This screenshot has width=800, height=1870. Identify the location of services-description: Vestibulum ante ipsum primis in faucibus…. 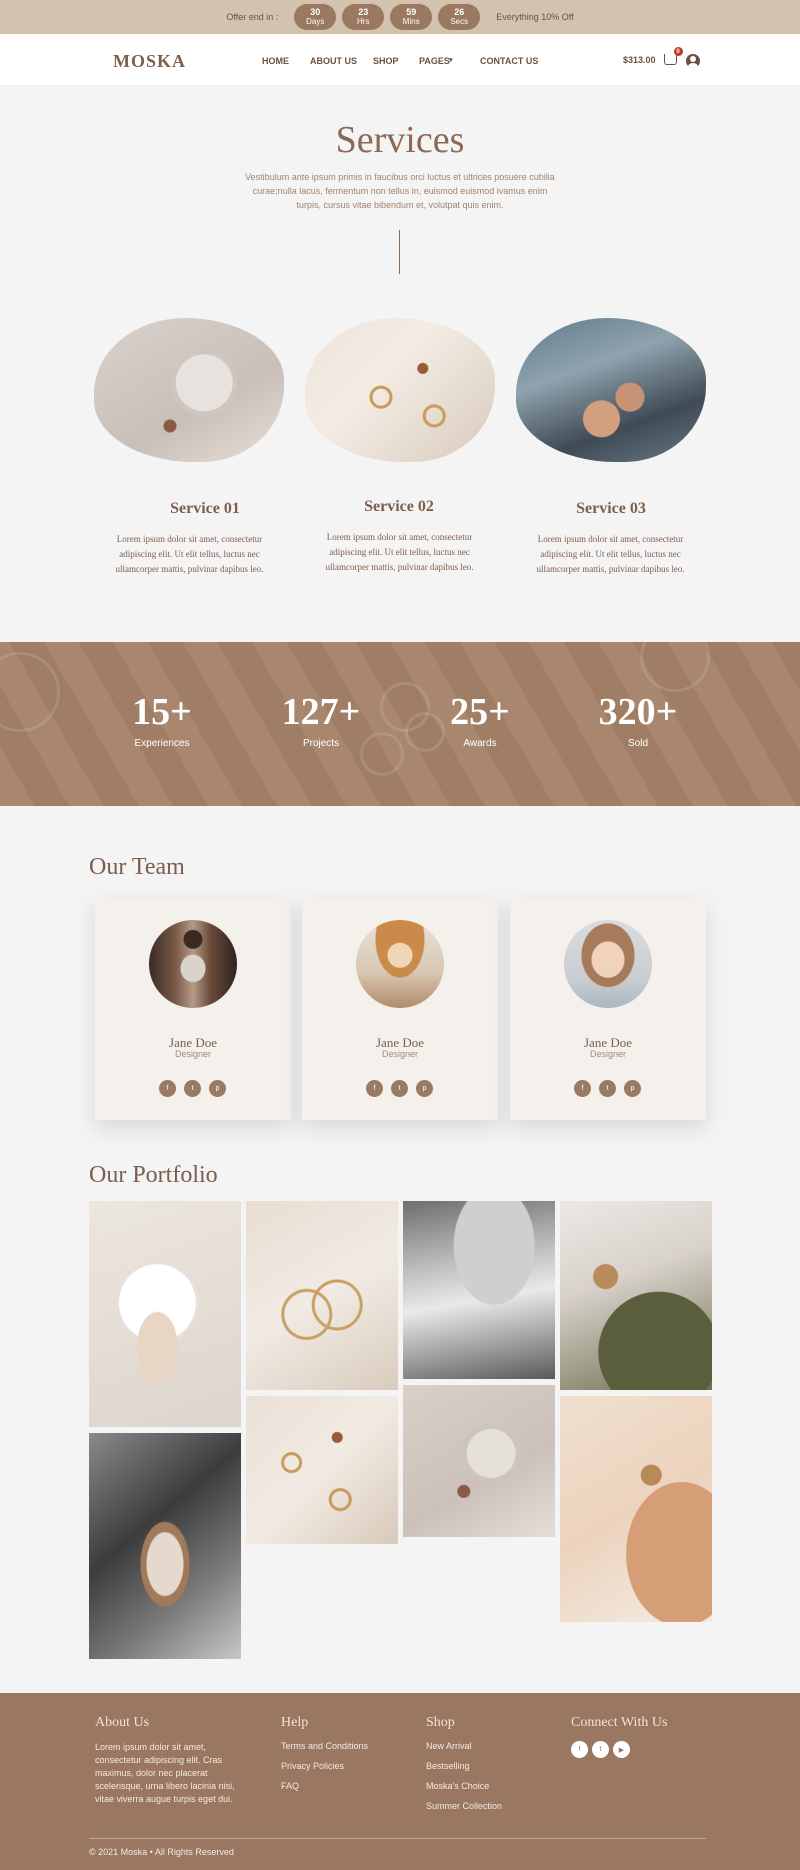
(400, 191).